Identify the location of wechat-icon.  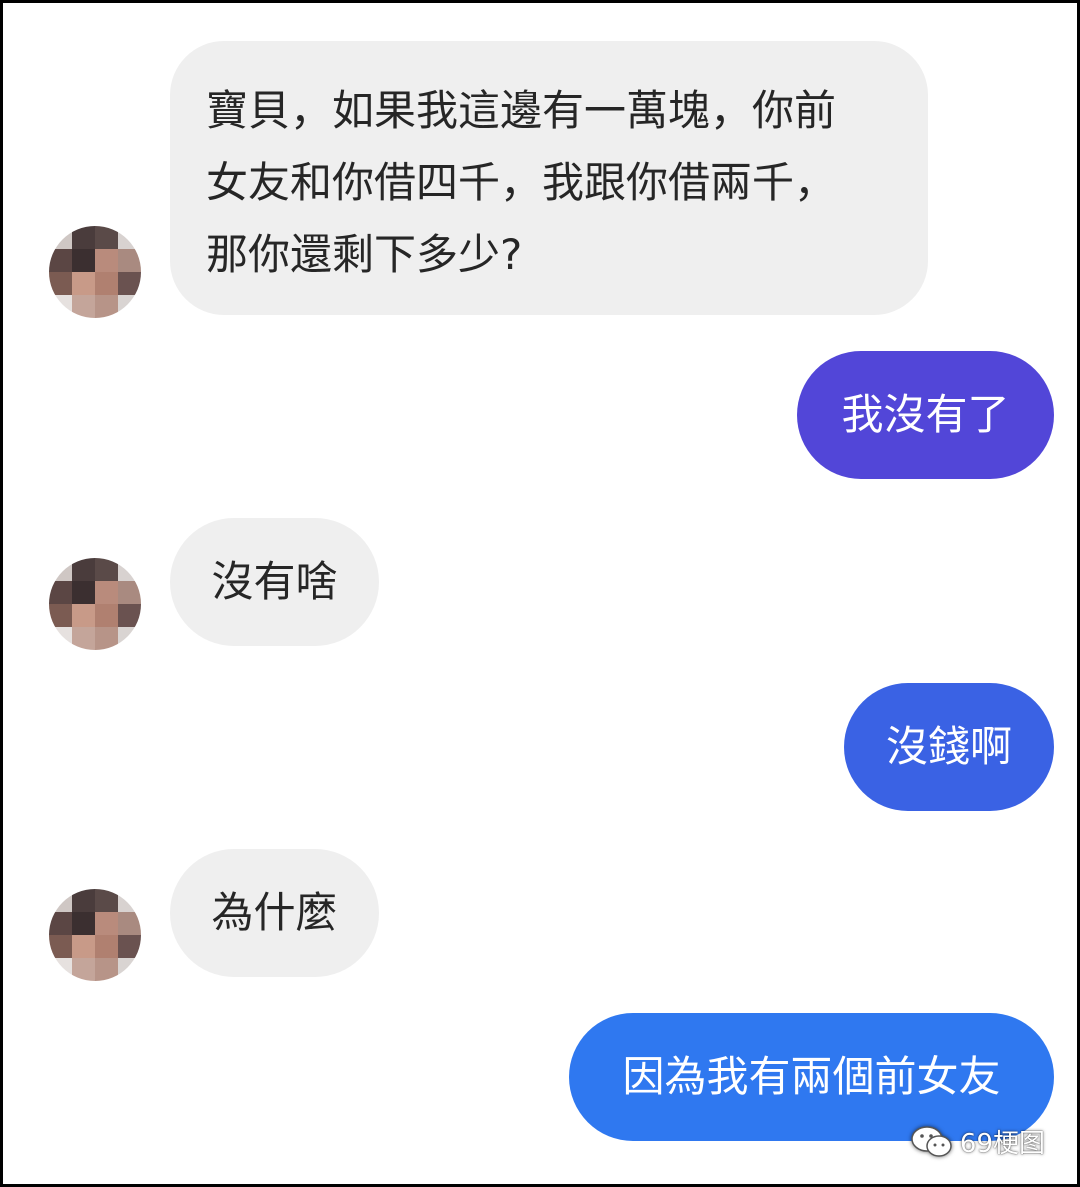
(931, 1141).